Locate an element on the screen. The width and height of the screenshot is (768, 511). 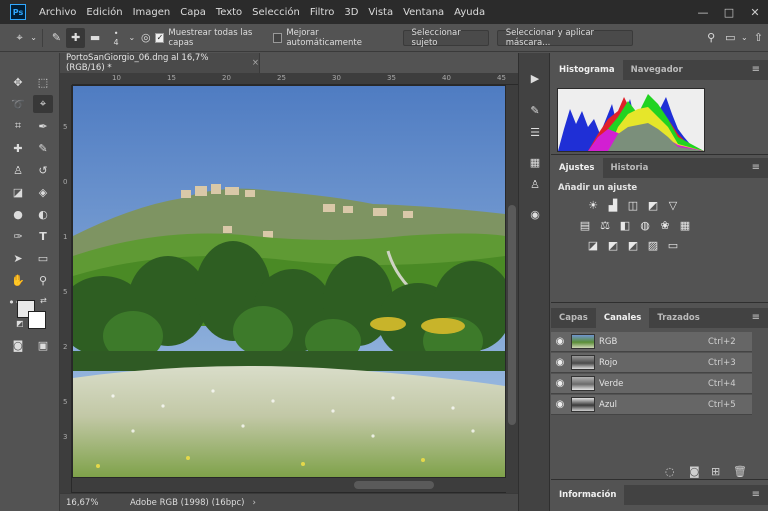
menu-ventana: Ventana is located at coordinates (423, 12).